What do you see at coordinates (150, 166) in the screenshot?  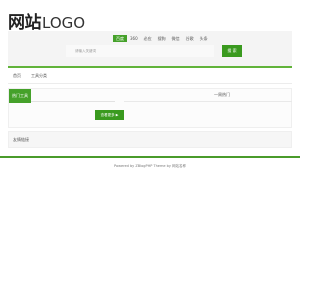 I see `footer-credit: Powered by ZBlogPHP Theme by 网站名称` at bounding box center [150, 166].